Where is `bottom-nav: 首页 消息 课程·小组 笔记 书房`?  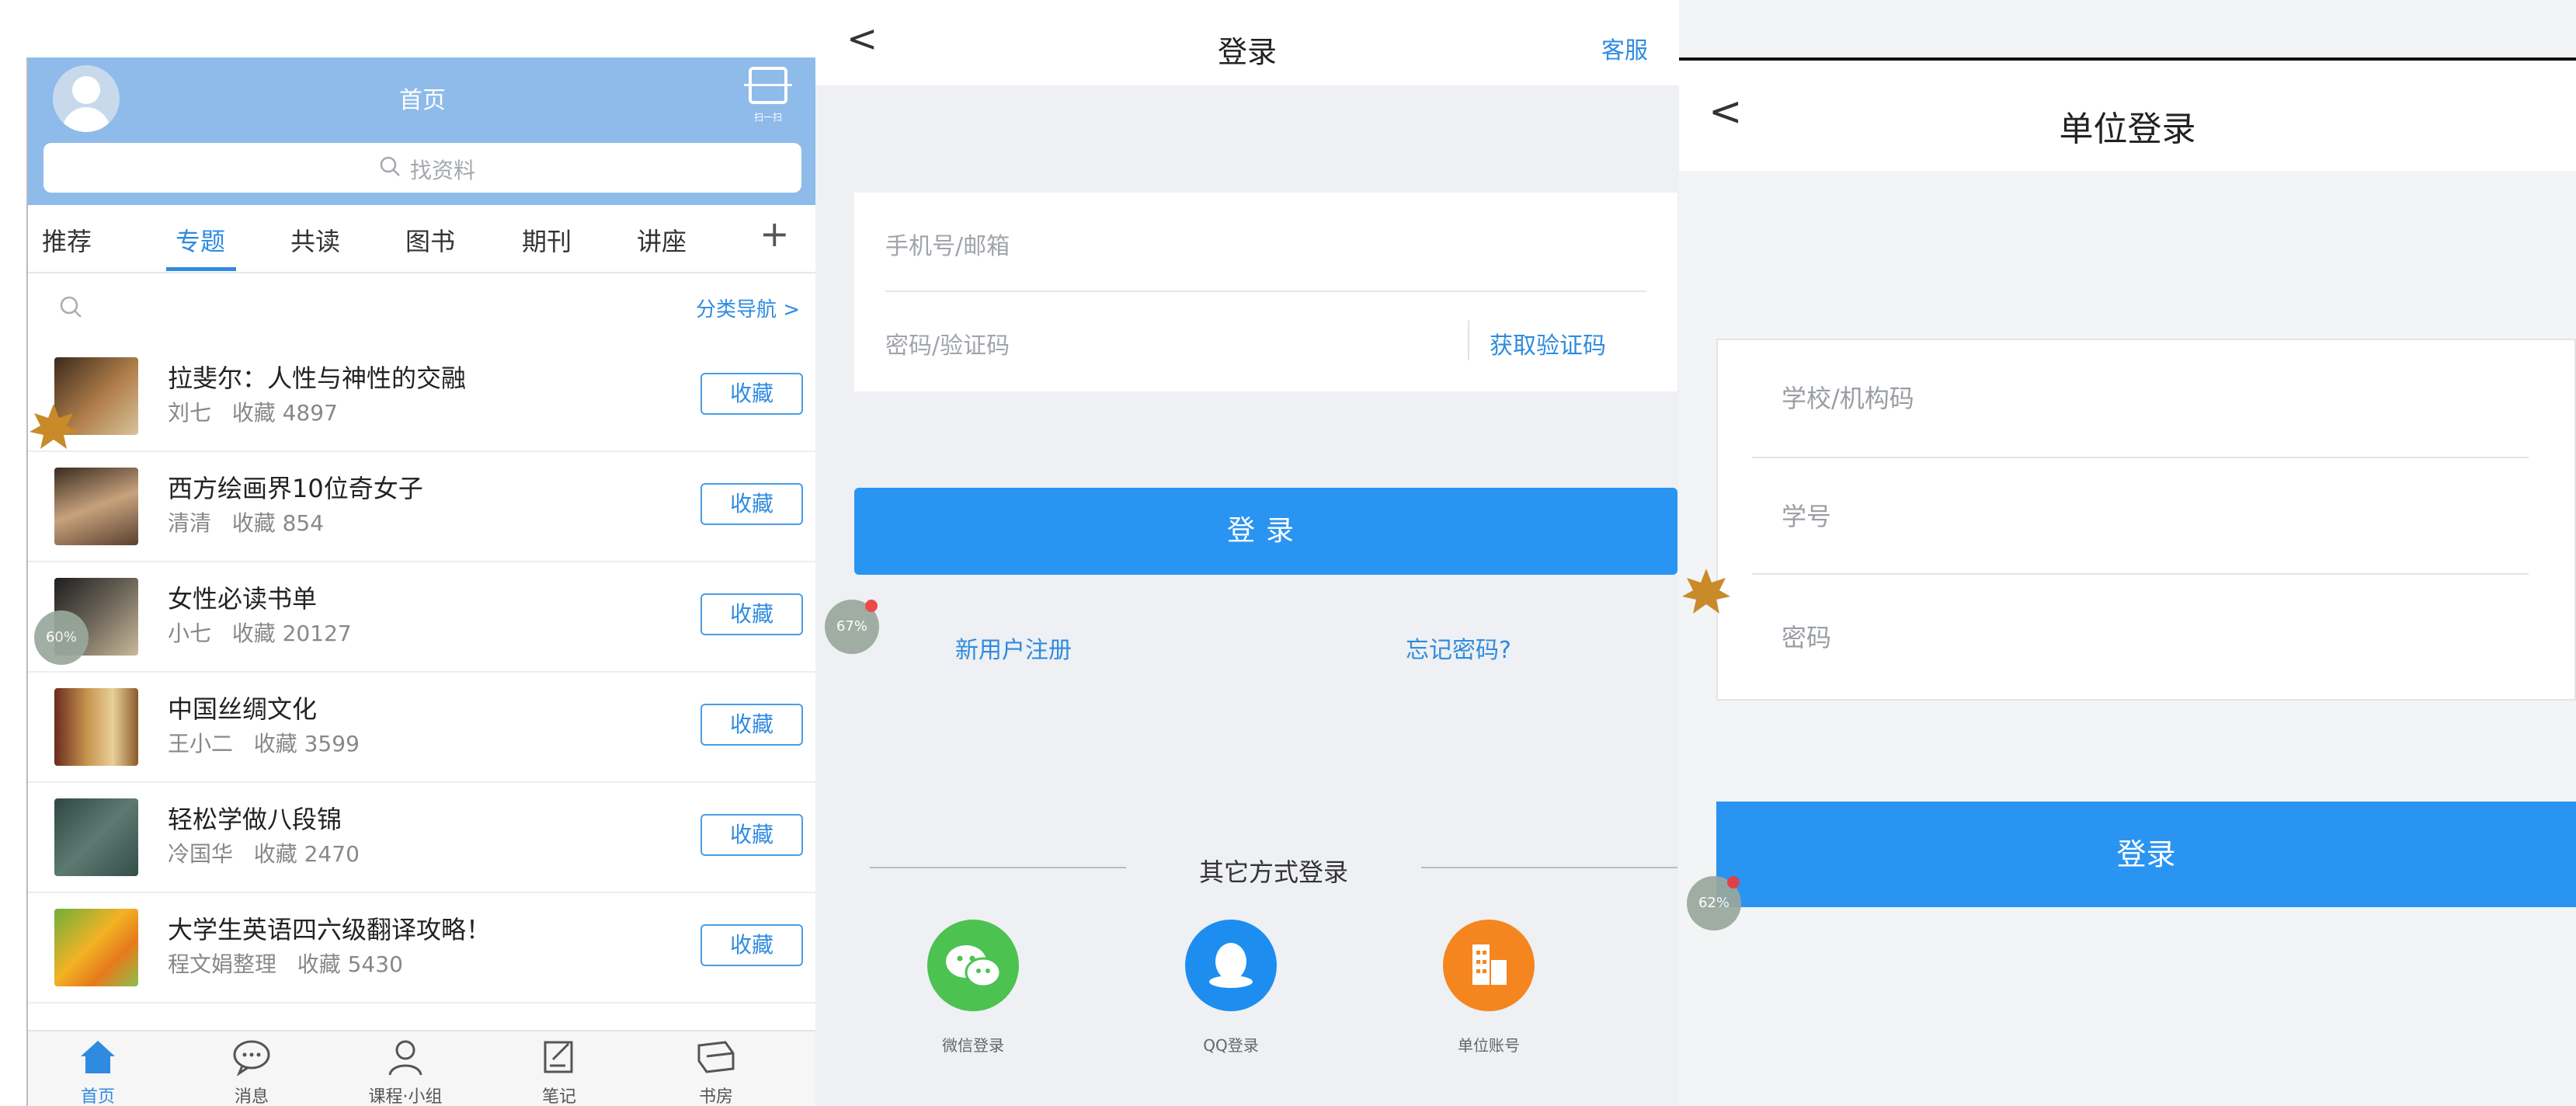
bottom-nav: 首页 消息 课程·小组 笔记 书房 is located at coordinates (421, 1068).